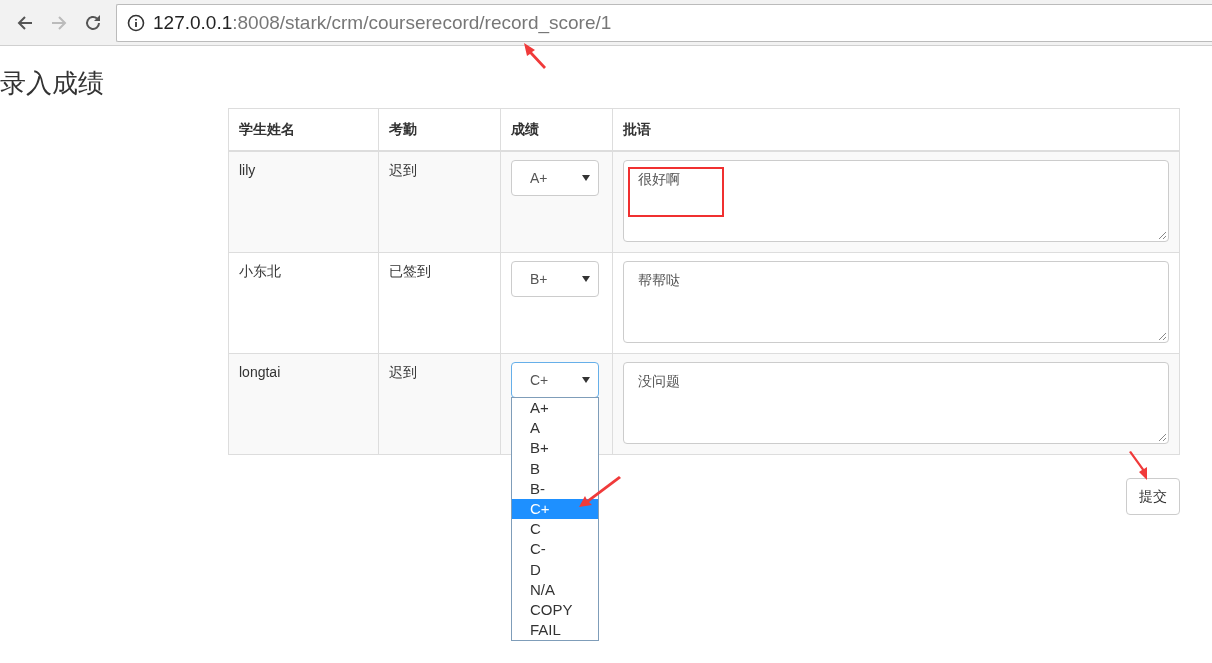 This screenshot has height=663, width=1212. I want to click on dropdown-option: A, so click(555, 428).